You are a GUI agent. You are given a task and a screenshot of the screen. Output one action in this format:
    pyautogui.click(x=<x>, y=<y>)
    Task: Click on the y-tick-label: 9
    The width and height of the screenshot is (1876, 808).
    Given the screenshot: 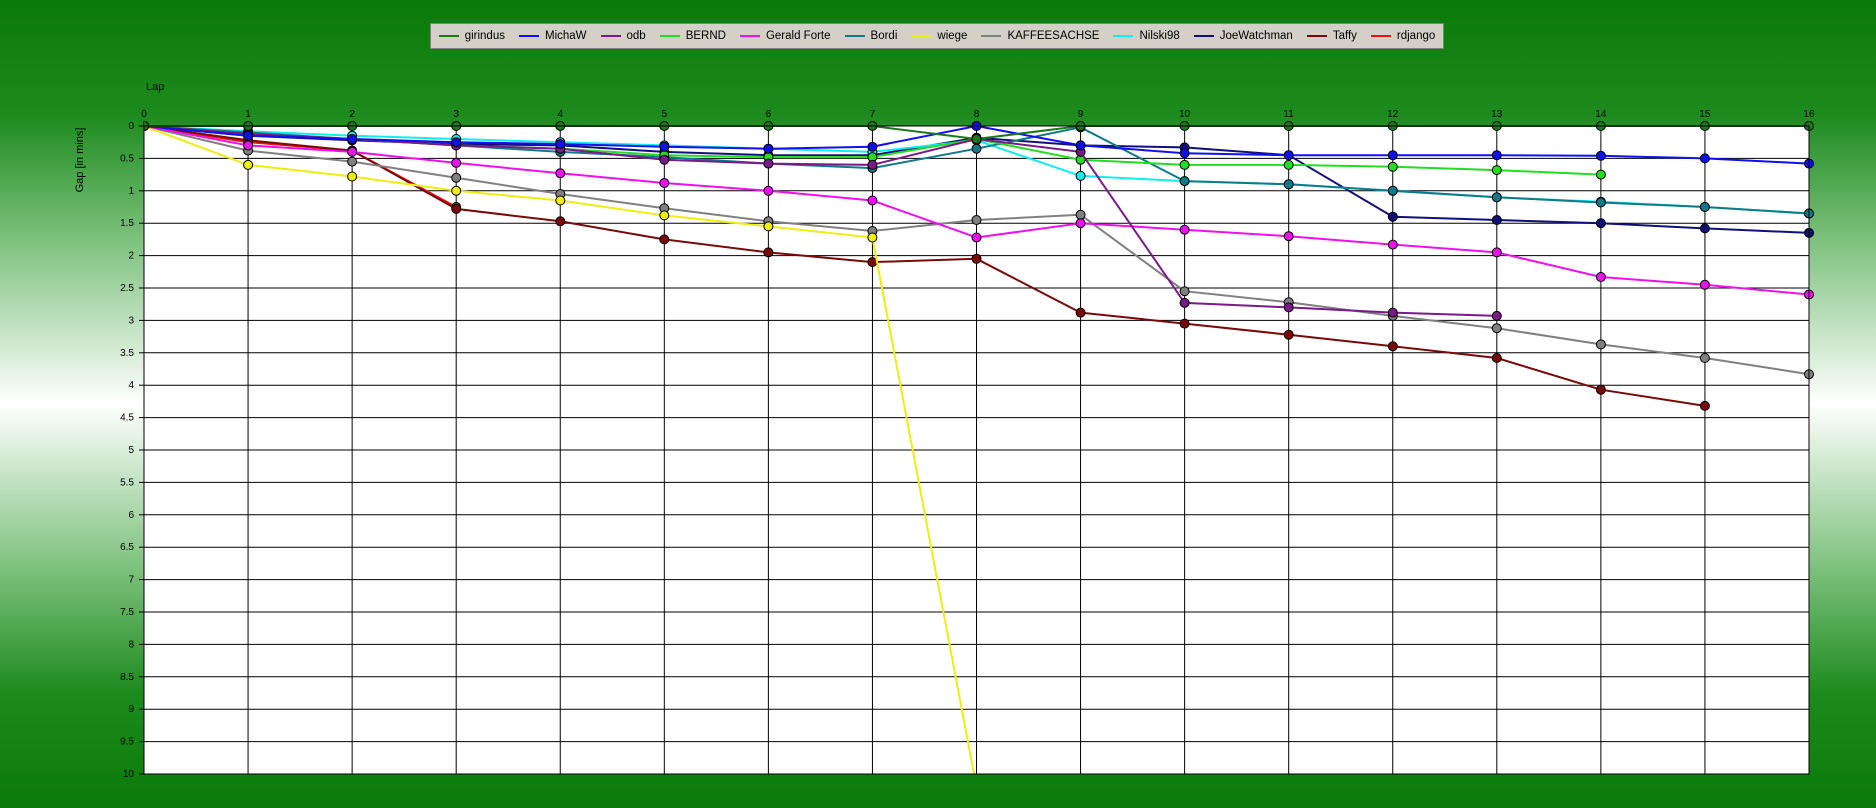 What is the action you would take?
    pyautogui.click(x=131, y=709)
    